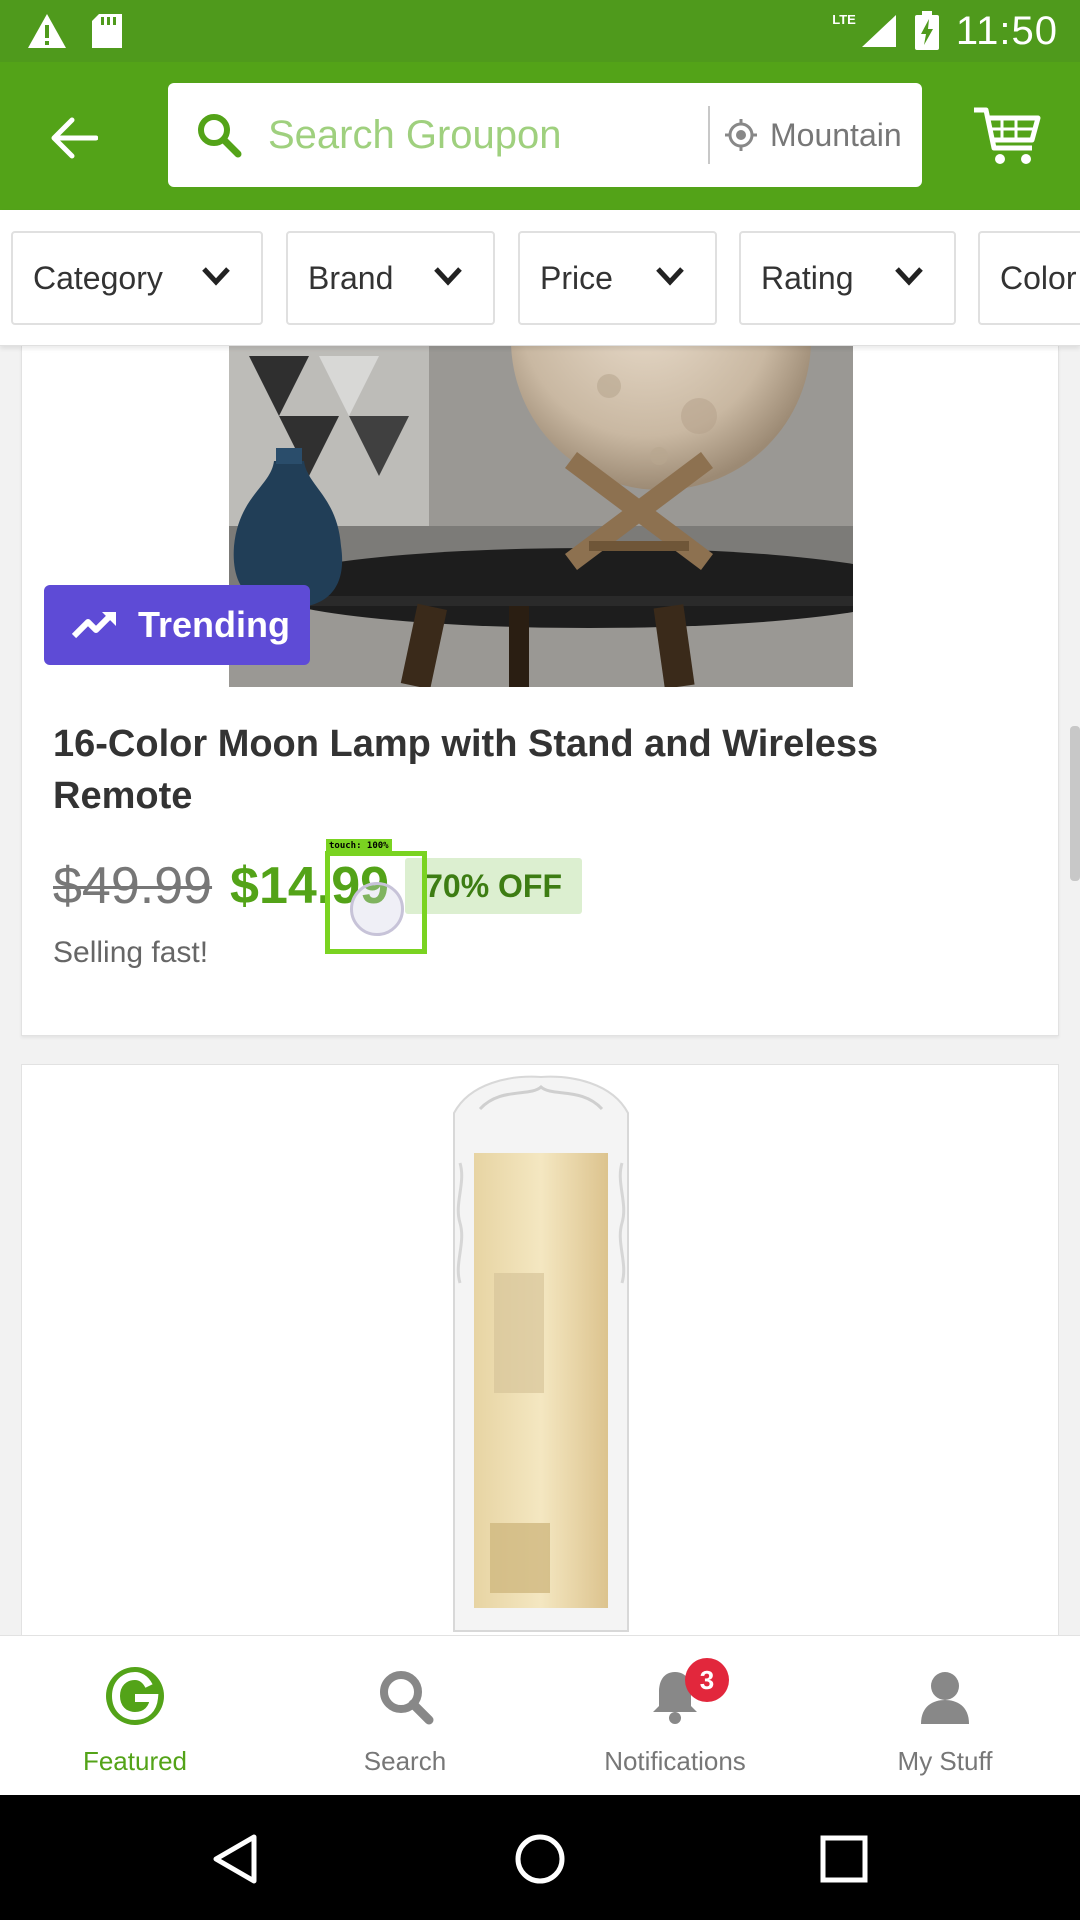 This screenshot has height=1920, width=1080. I want to click on filter-price: Price, so click(617, 278).